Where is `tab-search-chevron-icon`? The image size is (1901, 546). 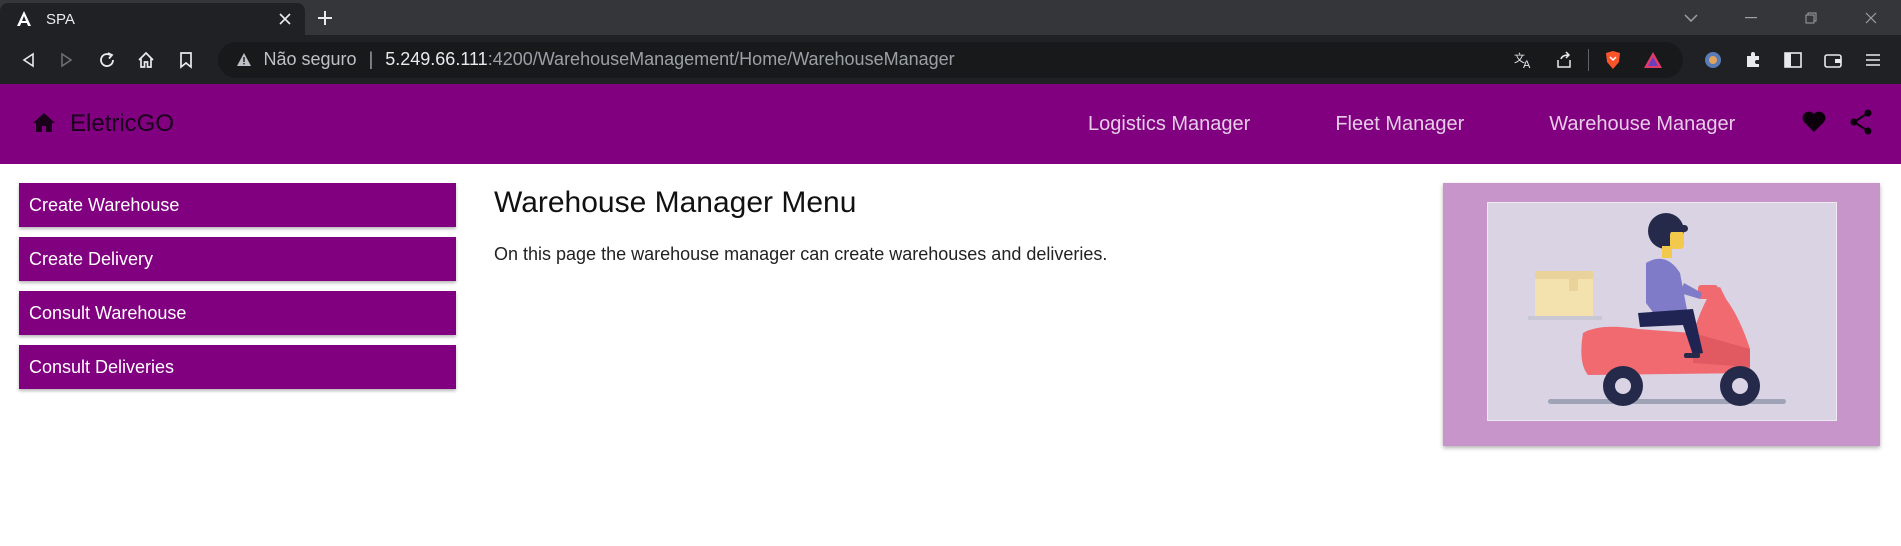 tab-search-chevron-icon is located at coordinates (1691, 17).